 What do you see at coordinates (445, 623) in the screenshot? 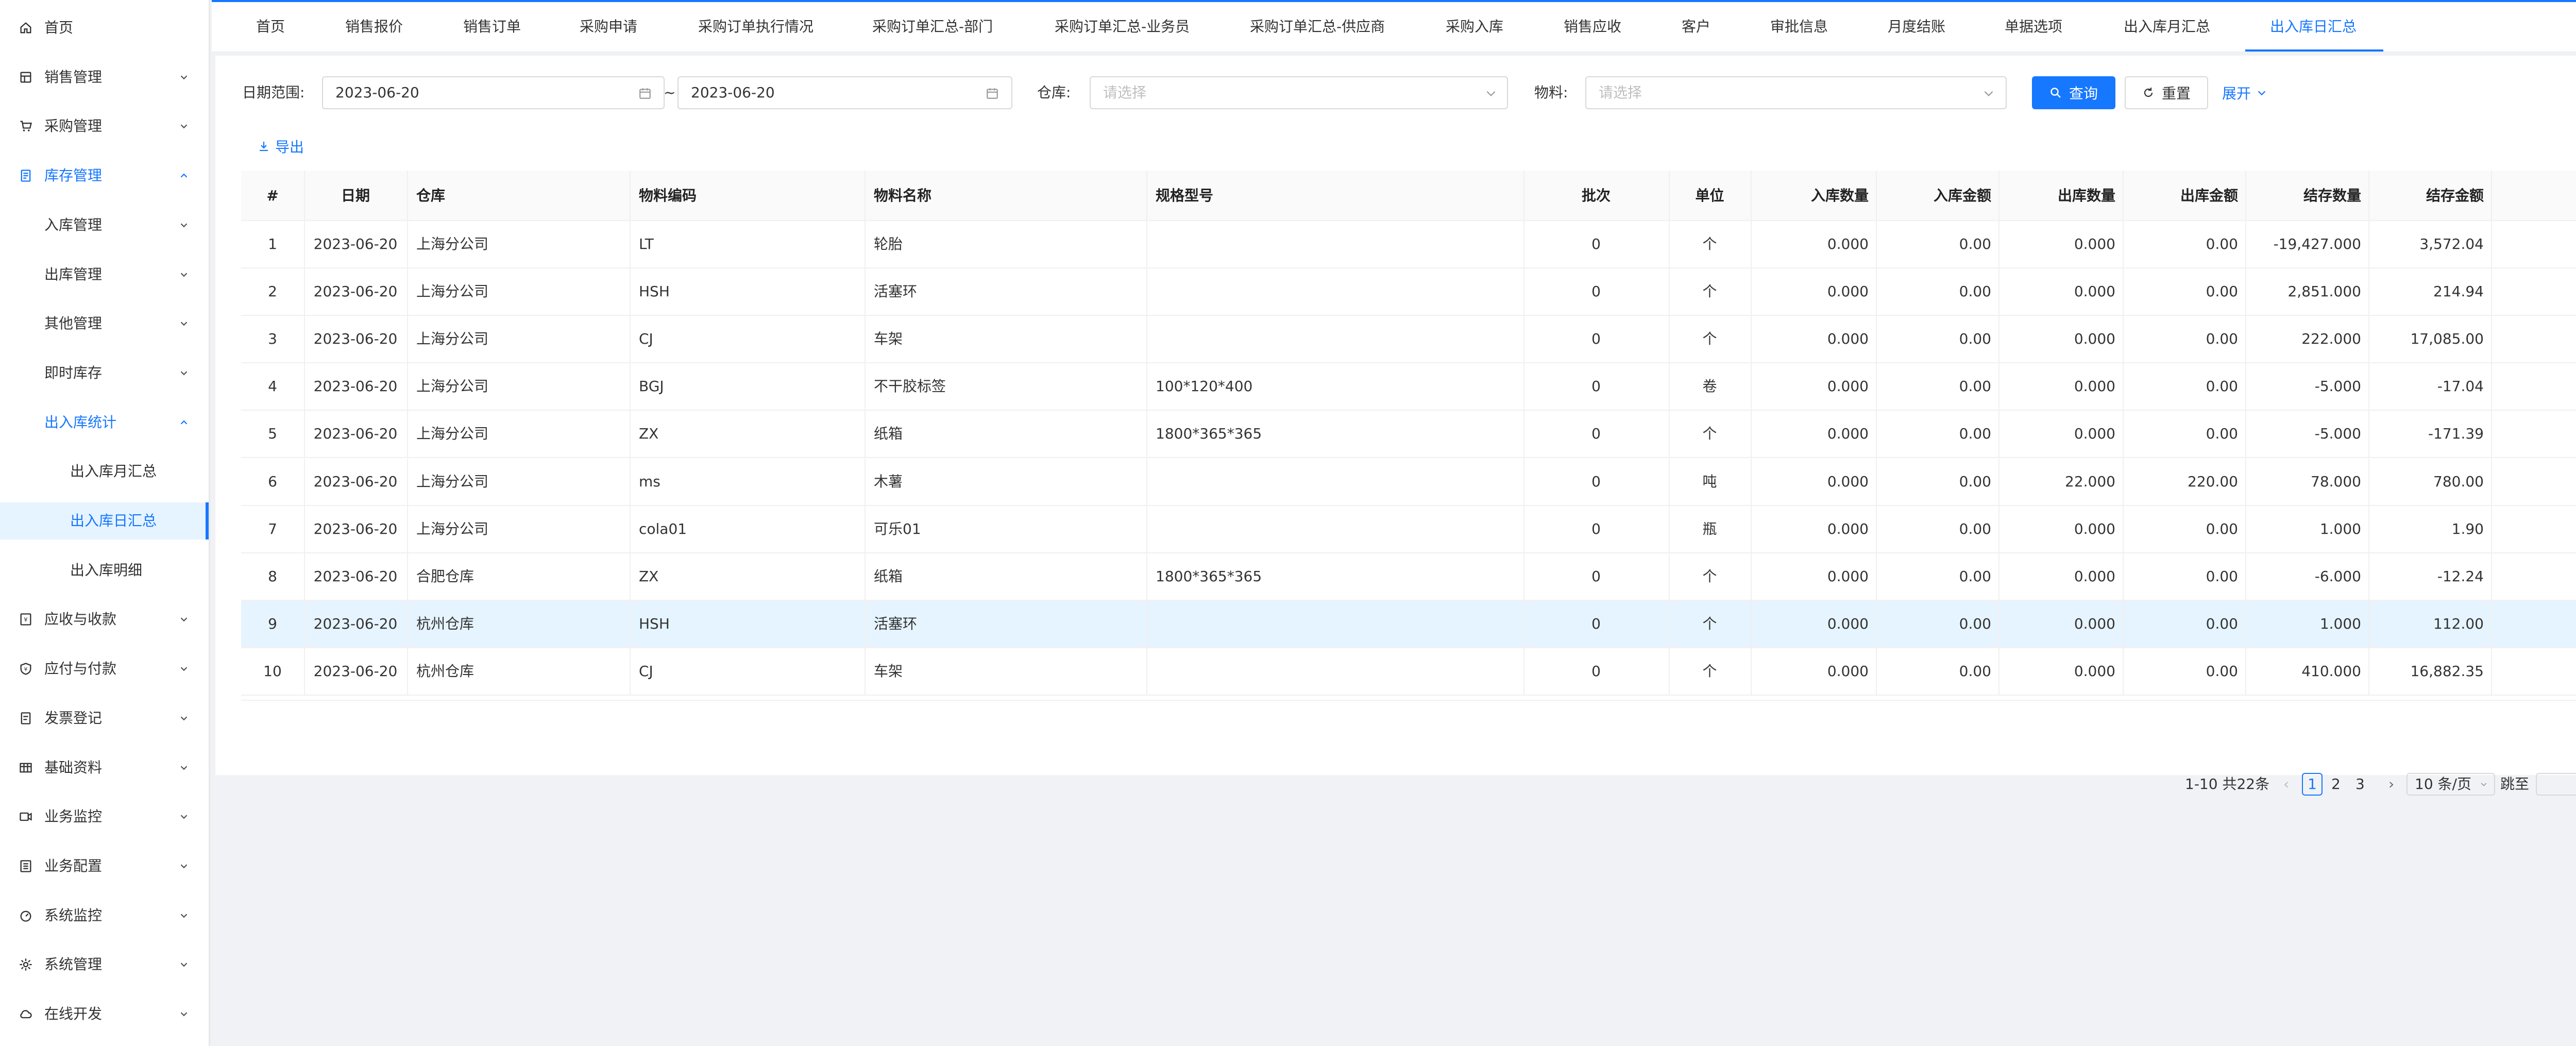
I see `cell-warehouse: 杭州仓库` at bounding box center [445, 623].